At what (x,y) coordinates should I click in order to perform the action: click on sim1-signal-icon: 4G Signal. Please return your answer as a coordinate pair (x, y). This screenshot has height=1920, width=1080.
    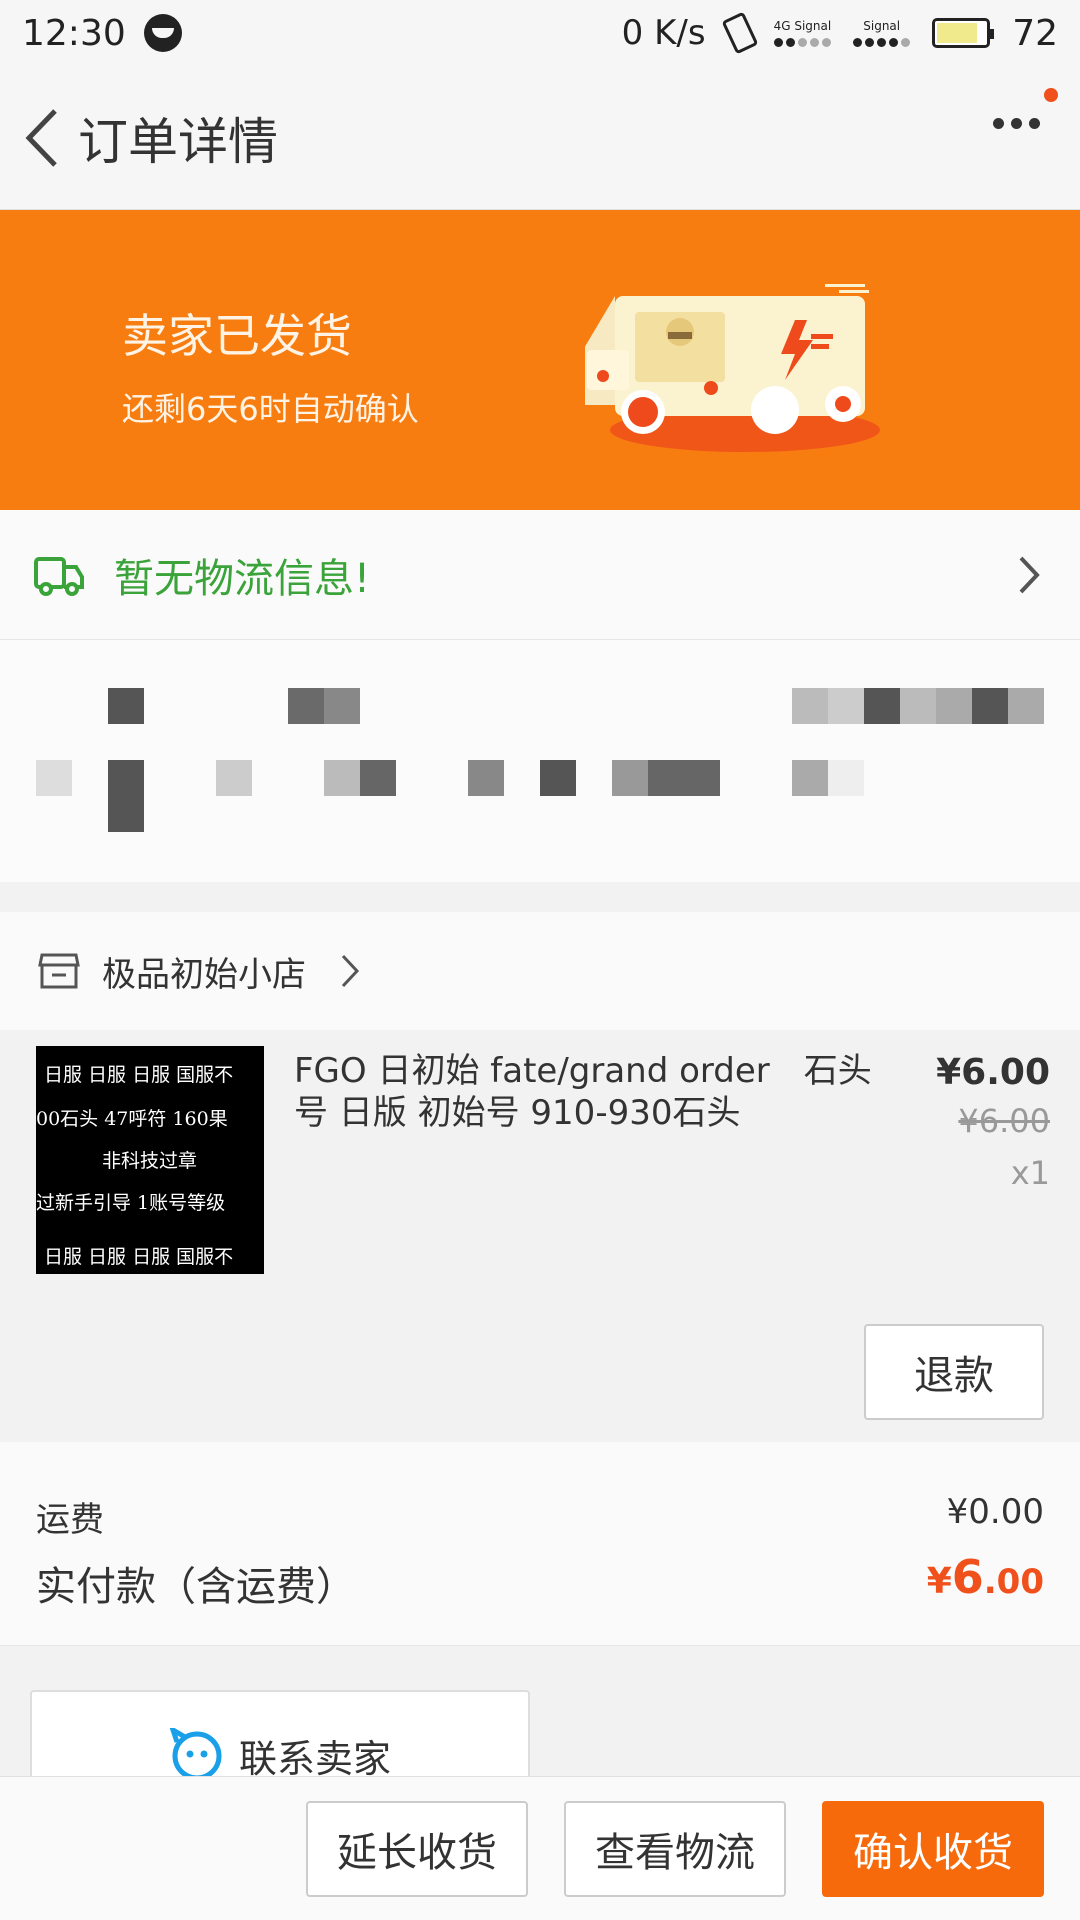
    Looking at the image, I should click on (802, 32).